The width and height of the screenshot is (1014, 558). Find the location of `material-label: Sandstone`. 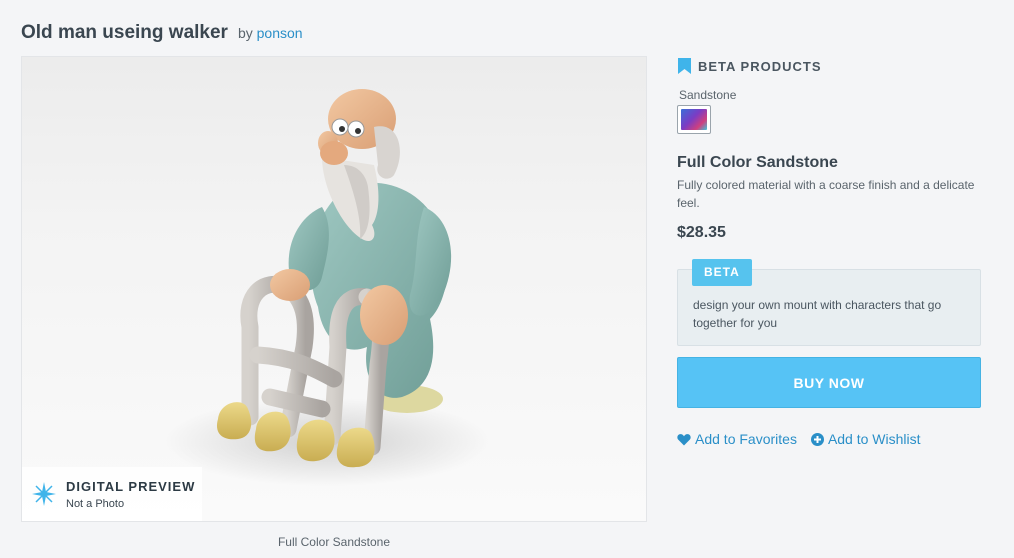

material-label: Sandstone is located at coordinates (708, 95).